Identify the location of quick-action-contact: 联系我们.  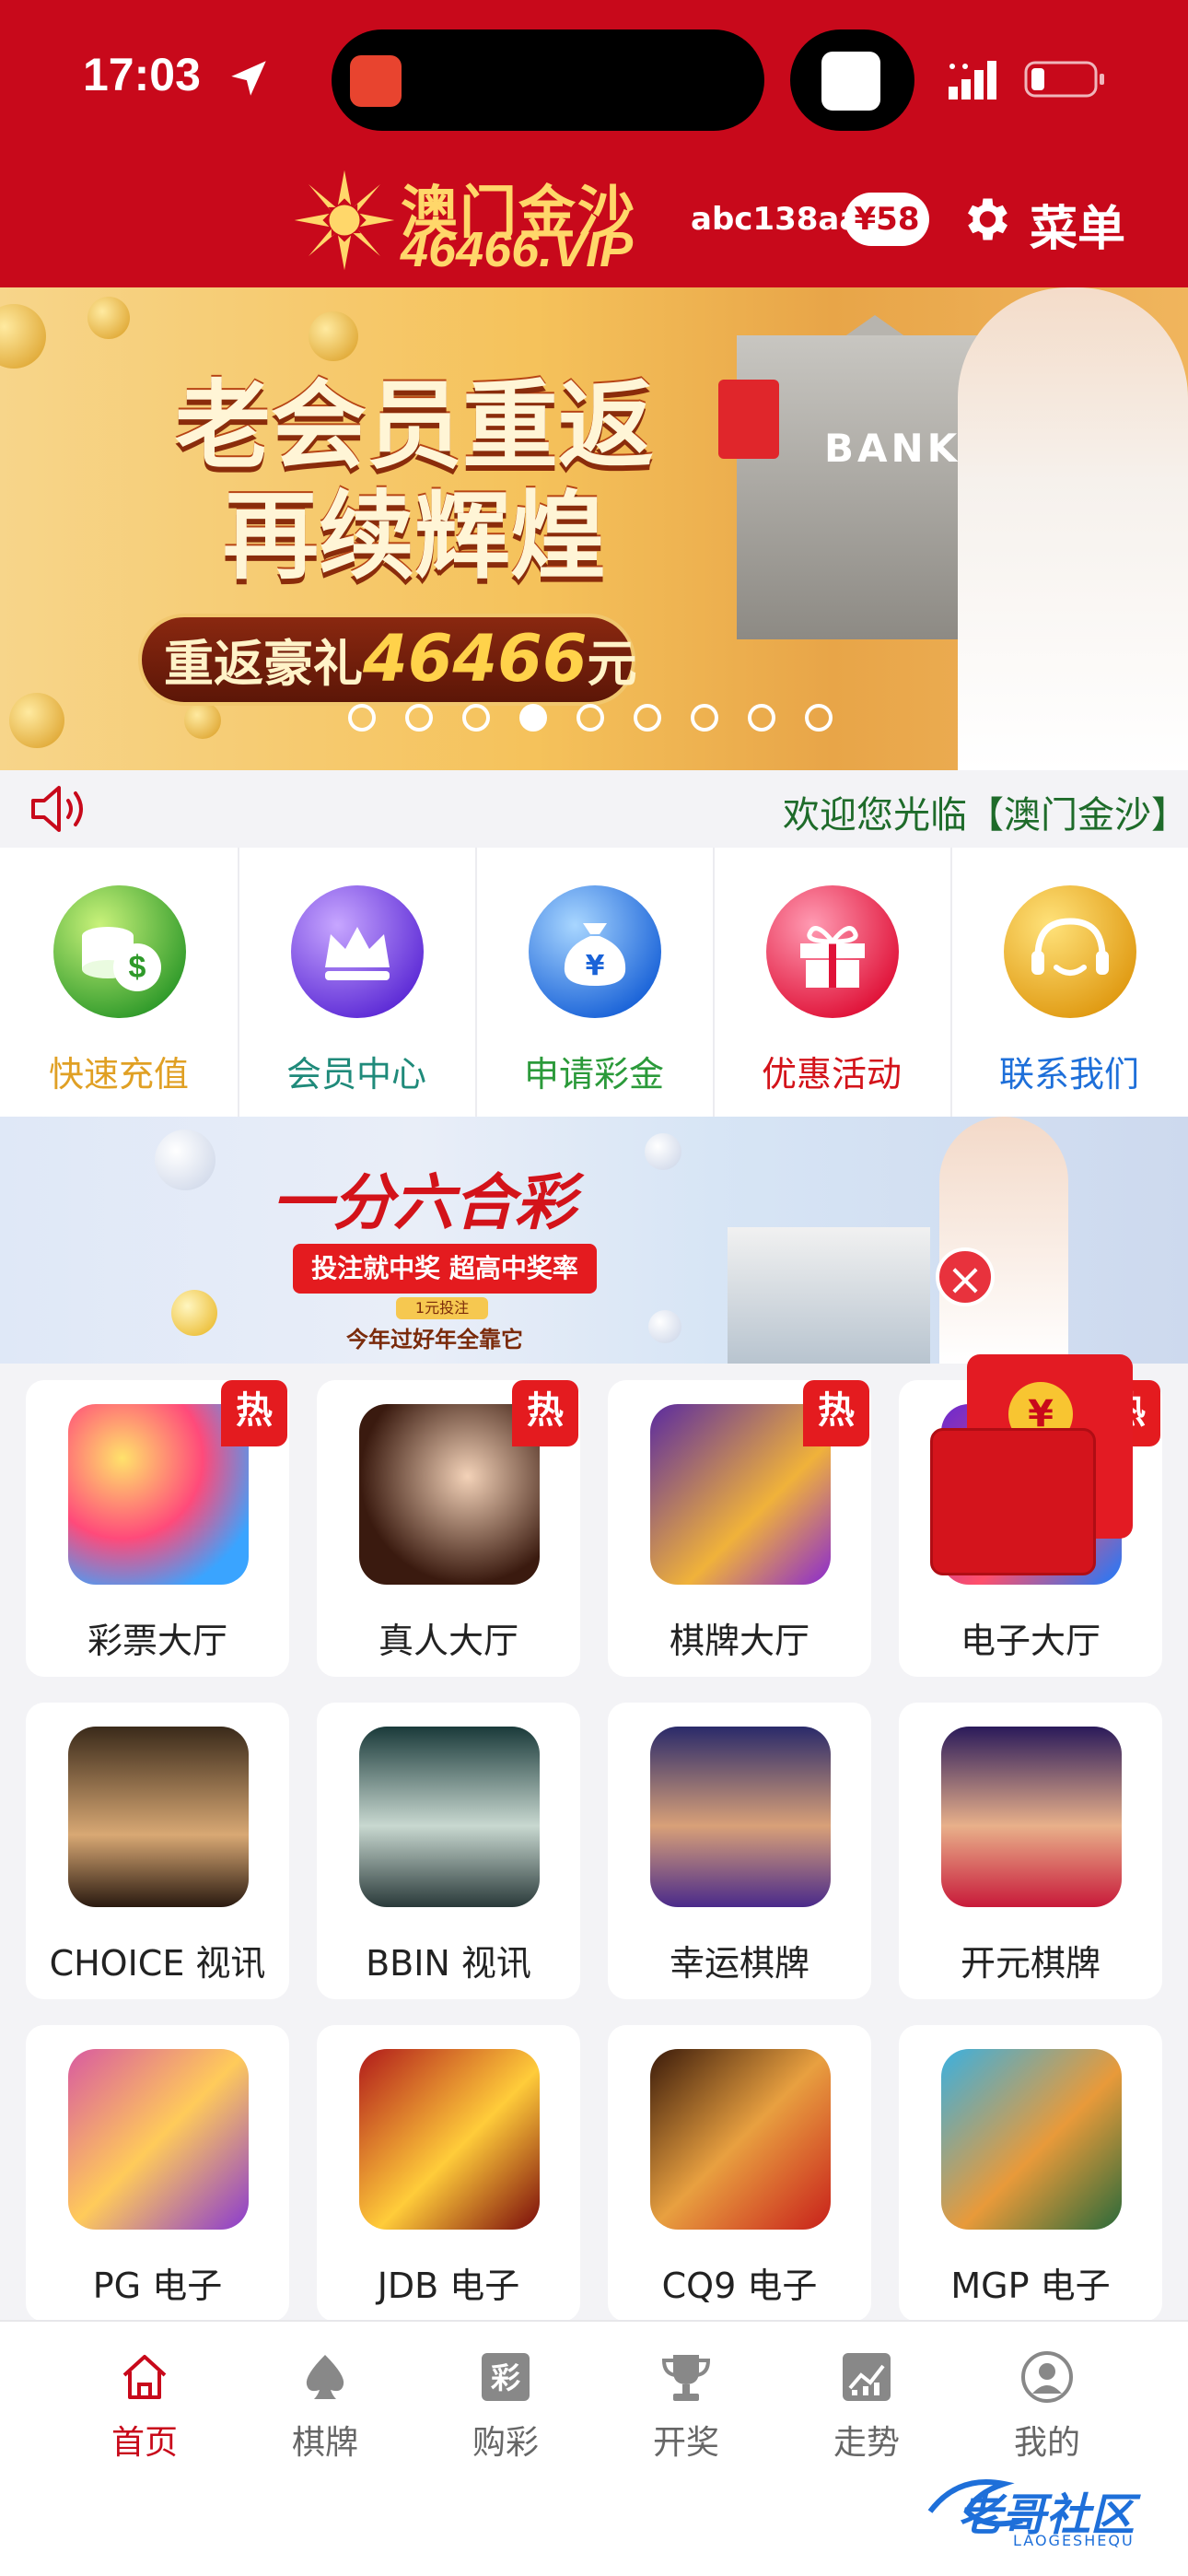
(1069, 982).